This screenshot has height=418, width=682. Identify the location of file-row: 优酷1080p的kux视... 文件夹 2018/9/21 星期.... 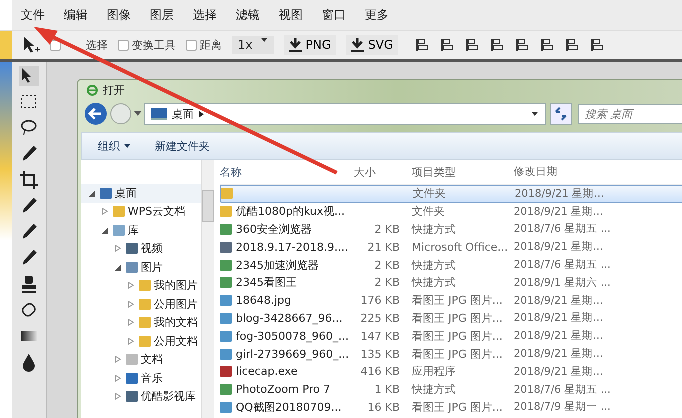
(451, 211).